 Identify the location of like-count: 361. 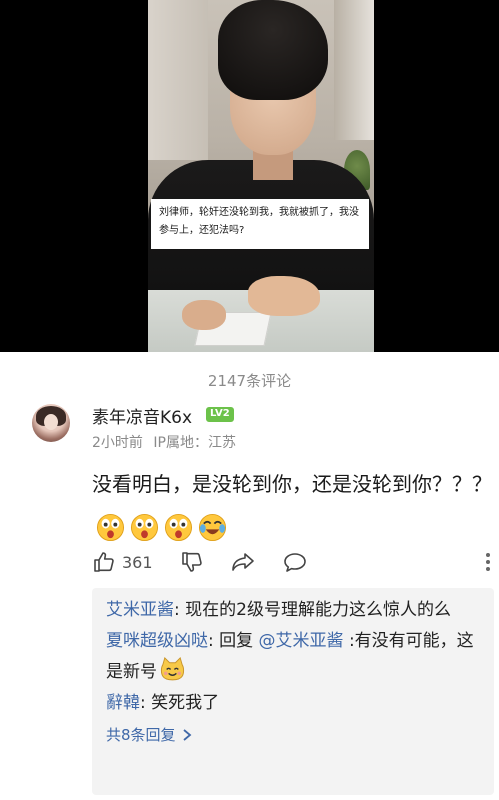
(137, 562).